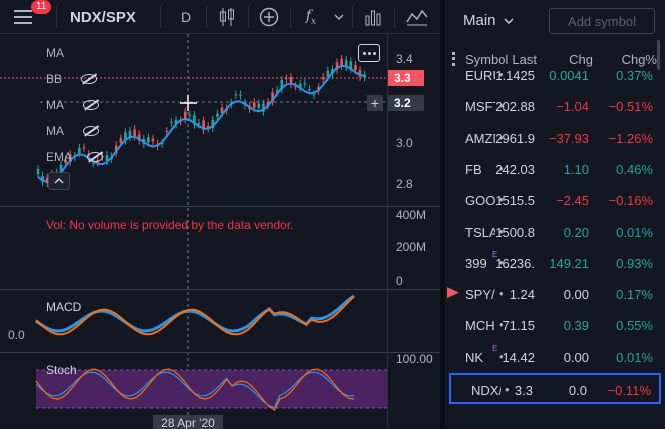  I want to click on chart-type-button, so click(227, 17).